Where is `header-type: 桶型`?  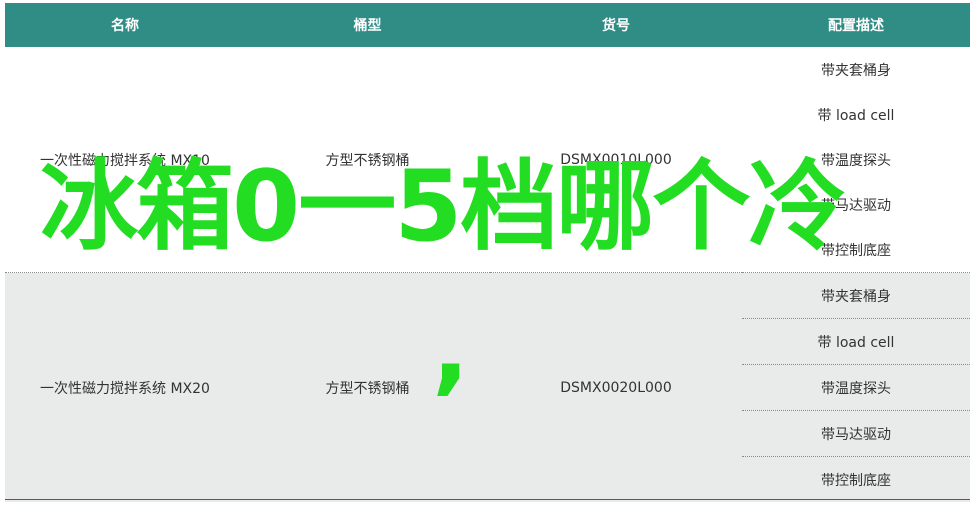
header-type: 桶型 is located at coordinates (367, 25).